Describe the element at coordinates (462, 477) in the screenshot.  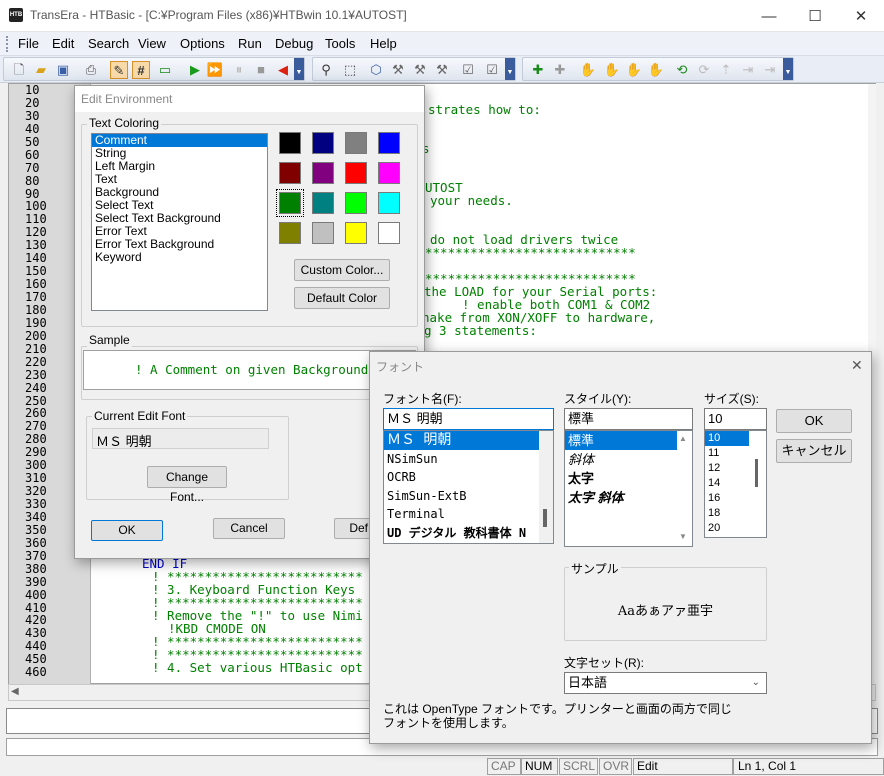
I see `font-list-item: OCRB` at that location.